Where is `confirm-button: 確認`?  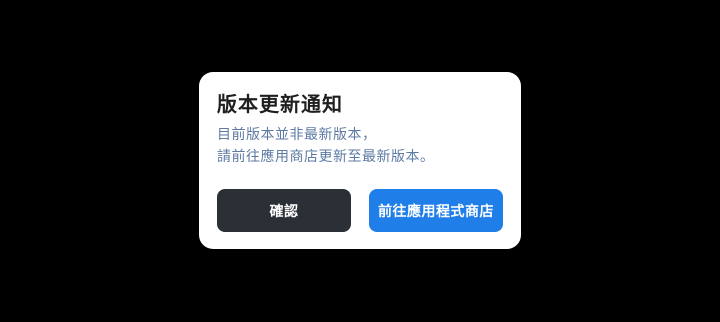 confirm-button: 確認 is located at coordinates (284, 210).